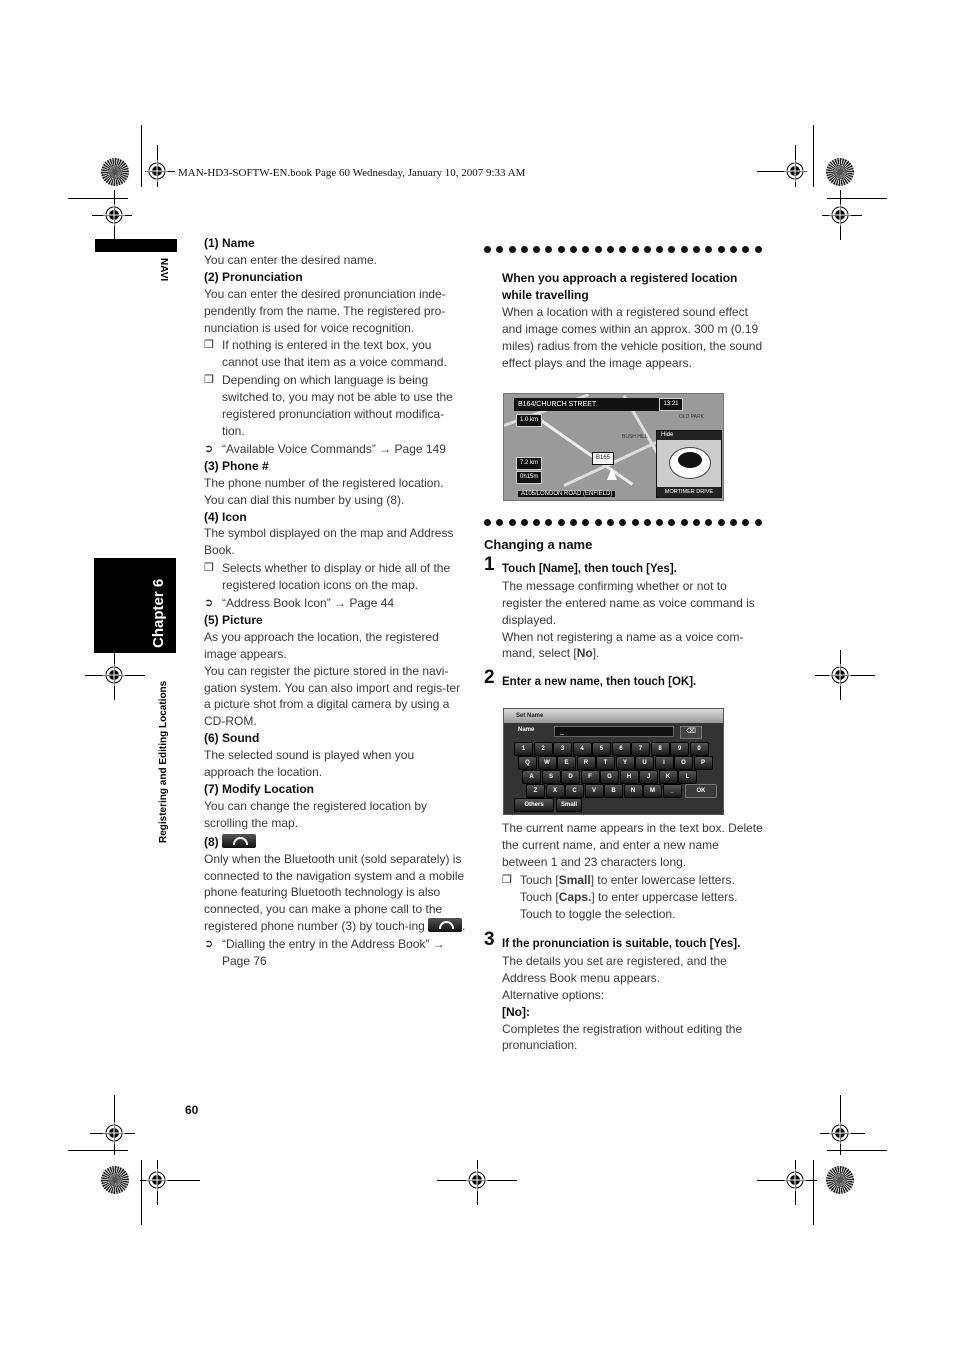  Describe the element at coordinates (535, 791) in the screenshot. I see `key-z: Z` at that location.